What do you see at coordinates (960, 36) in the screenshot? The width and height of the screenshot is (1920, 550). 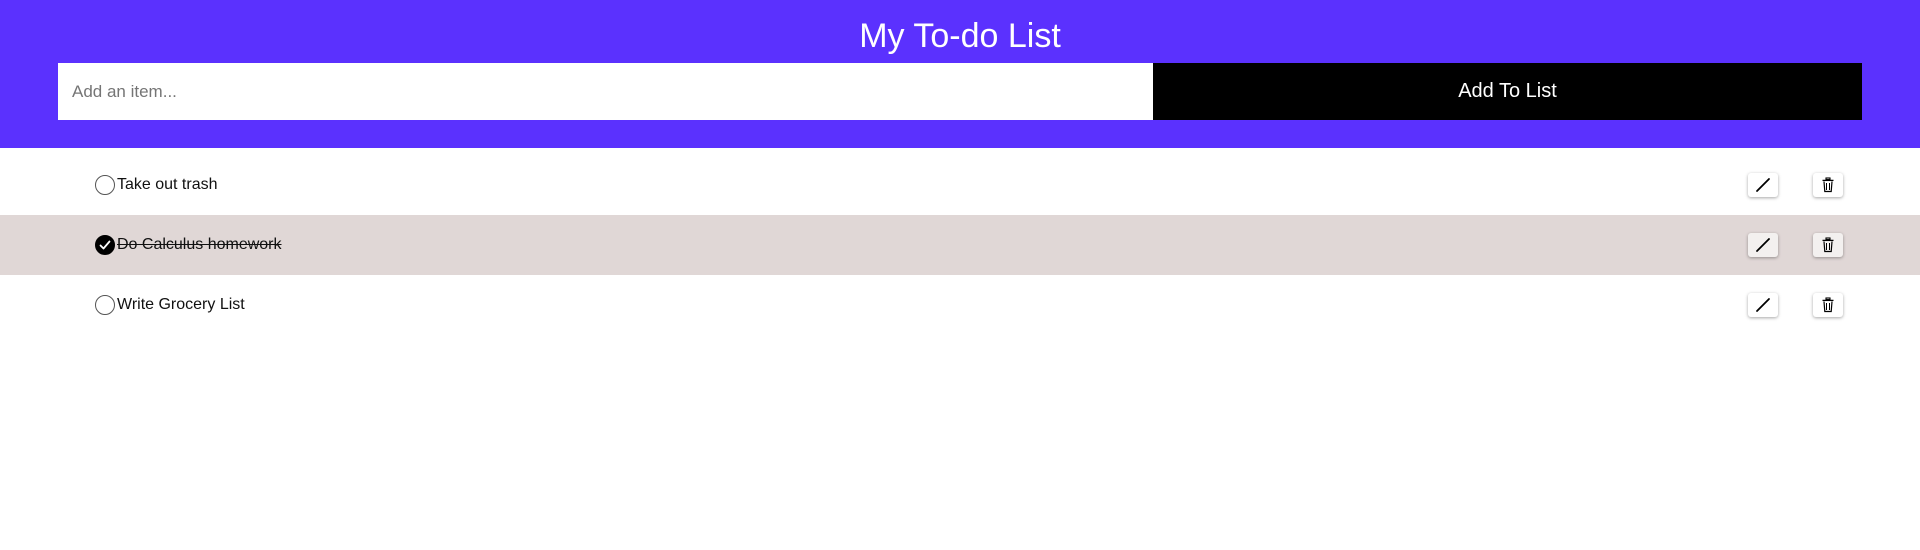 I see `page-title: My To-do List` at bounding box center [960, 36].